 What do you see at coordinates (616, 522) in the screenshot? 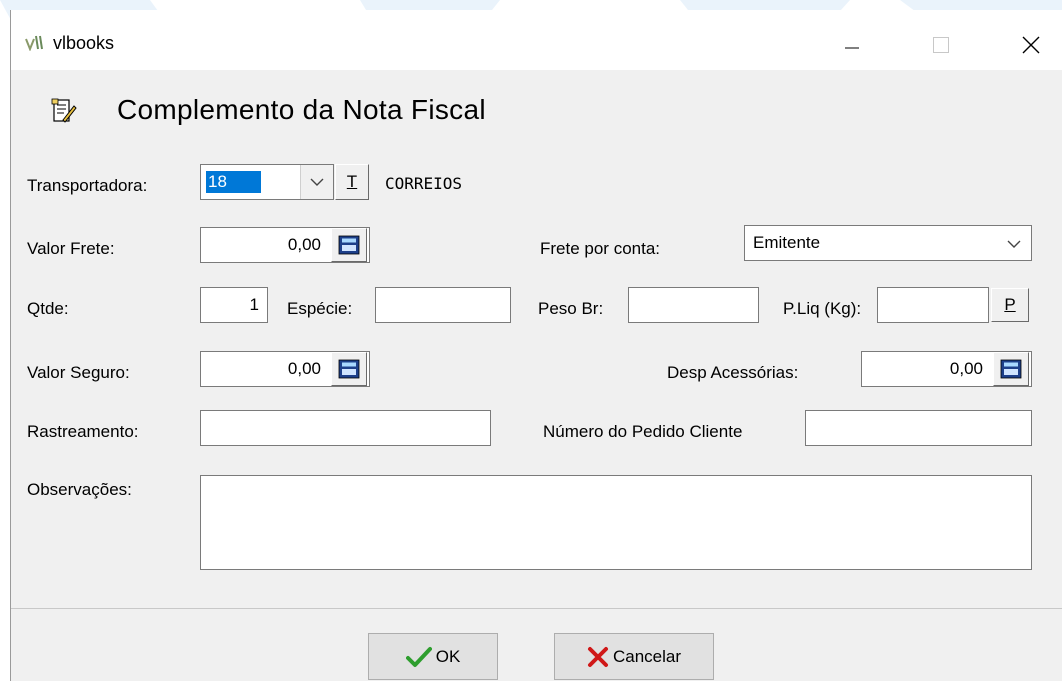
I see `observacoes-textarea` at bounding box center [616, 522].